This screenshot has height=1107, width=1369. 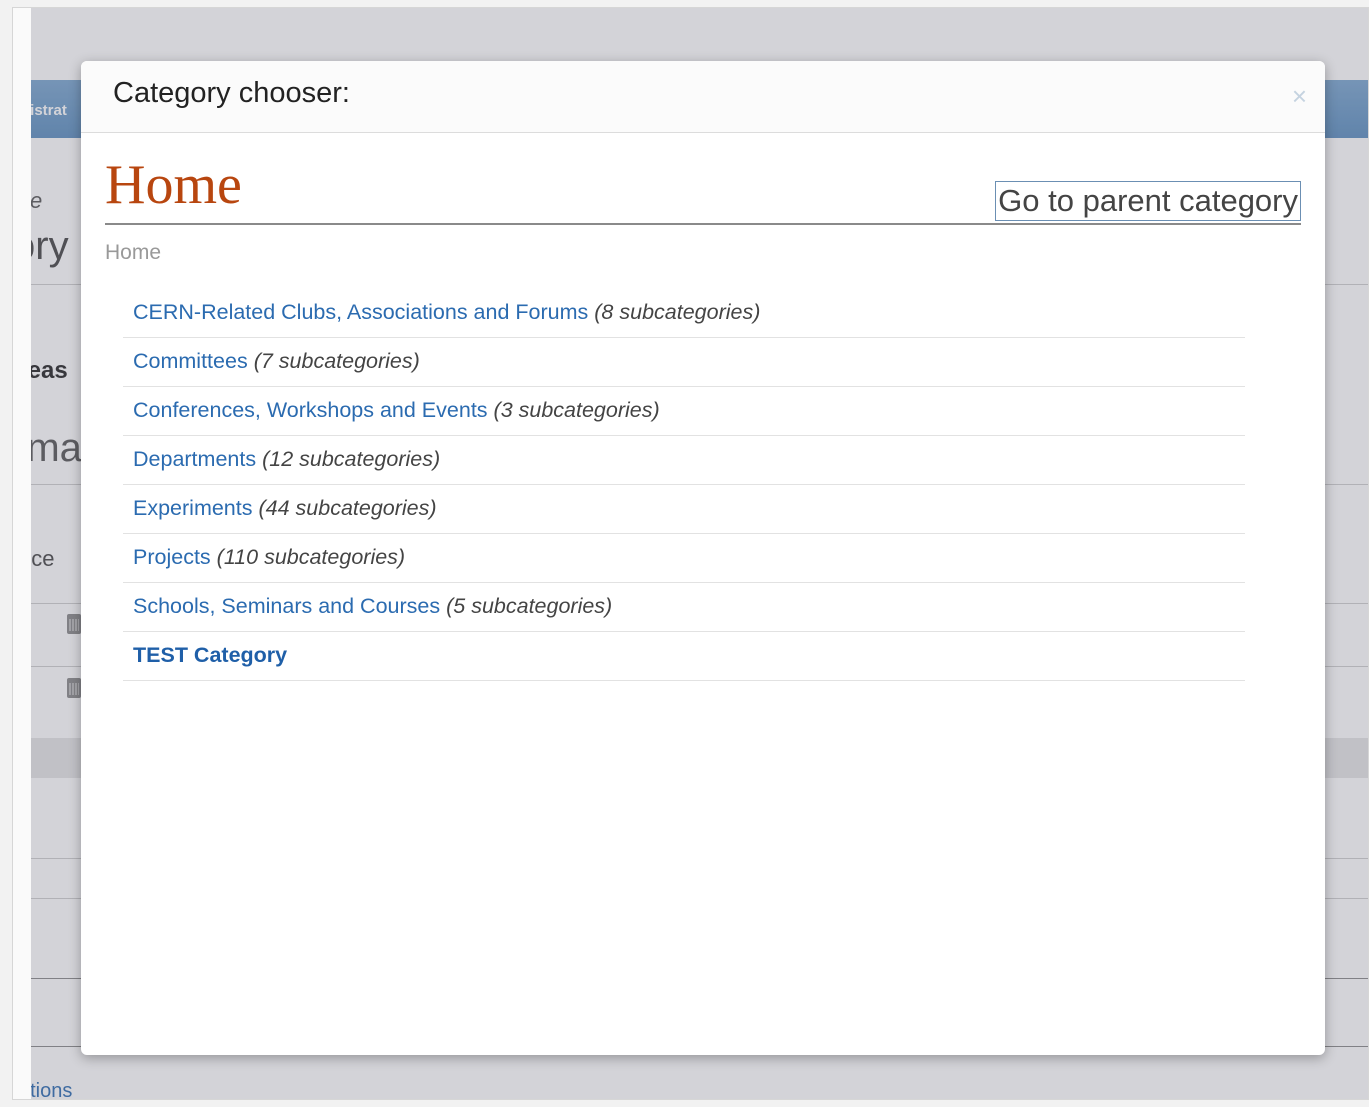 I want to click on breadcrumb: Home, so click(x=133, y=253).